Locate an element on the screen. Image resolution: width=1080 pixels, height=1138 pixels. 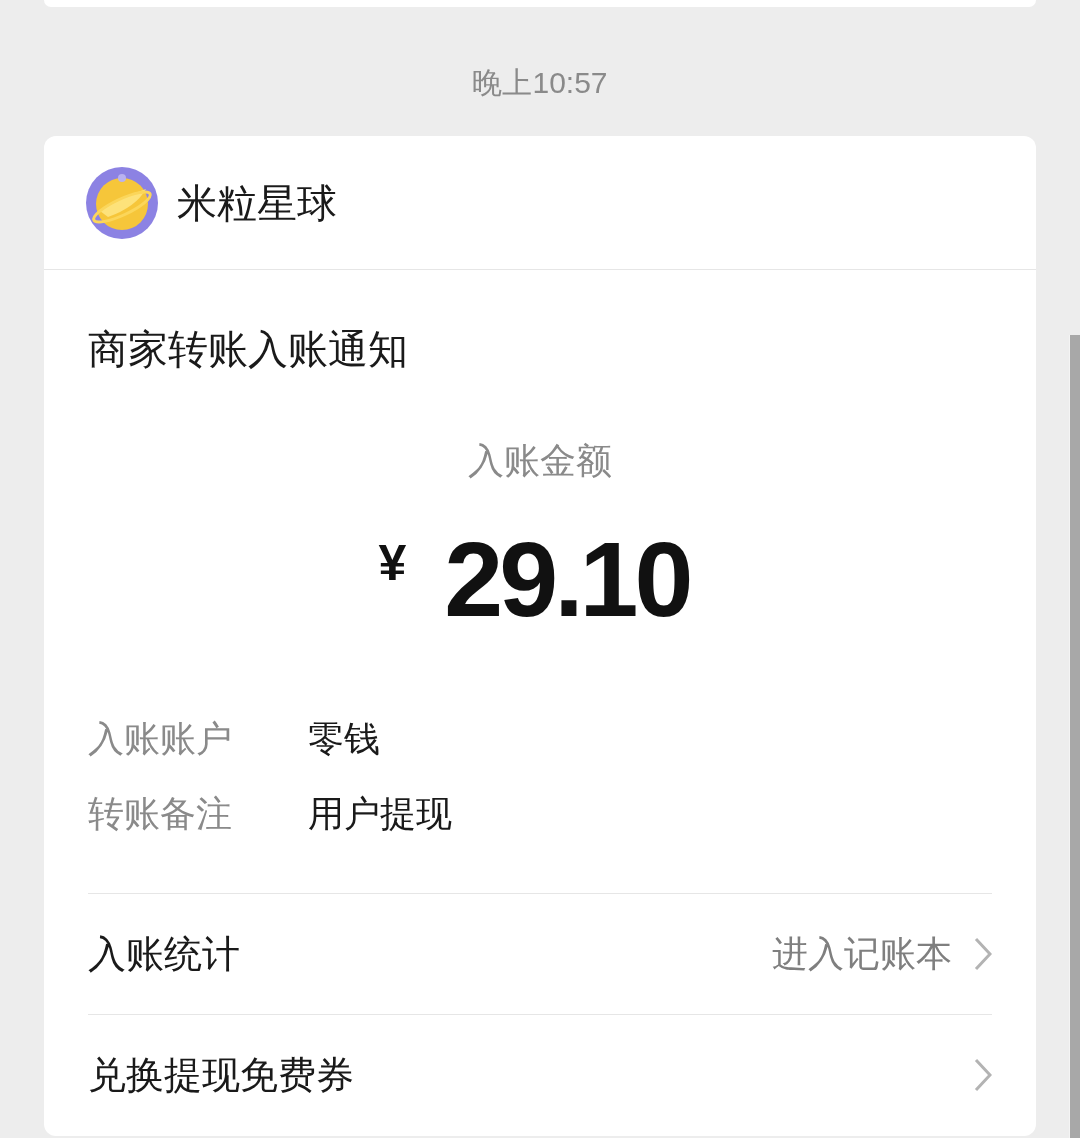
menu-item: 兑换提现免费券 is located at coordinates (221, 1074).